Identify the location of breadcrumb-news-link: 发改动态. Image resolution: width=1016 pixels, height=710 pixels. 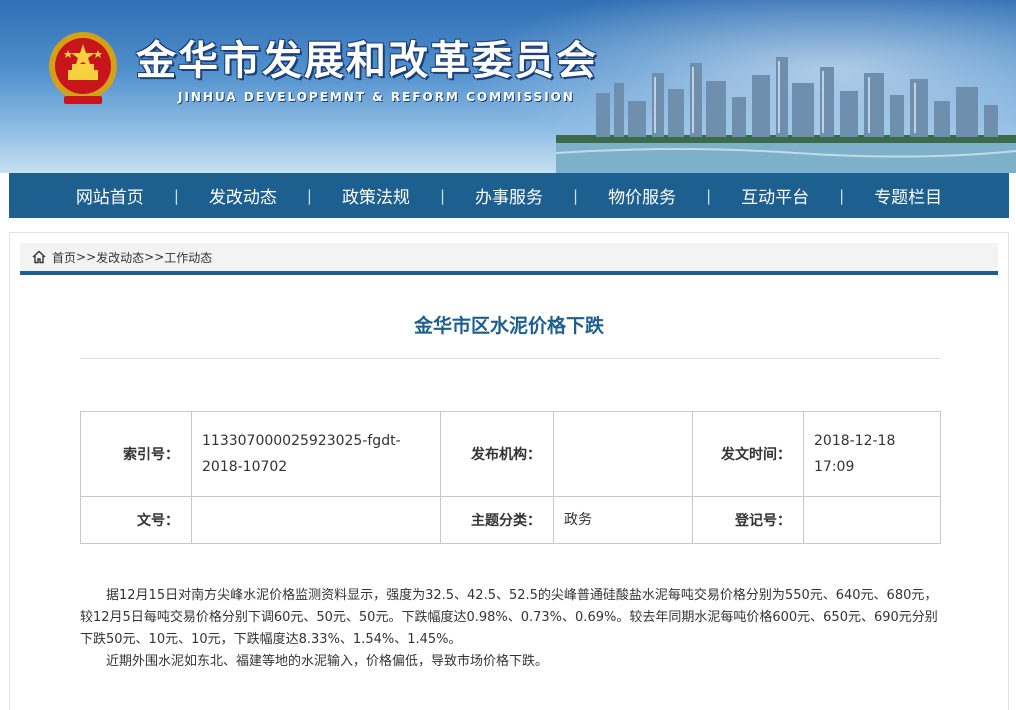
(120, 257).